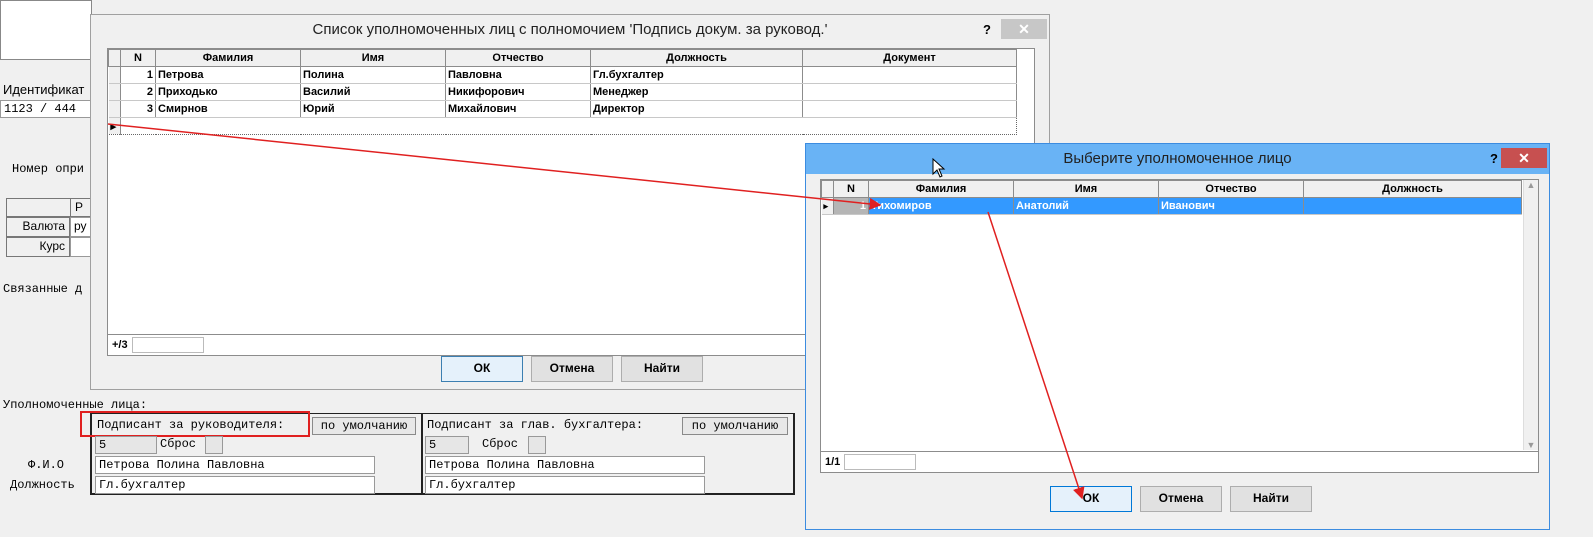 The width and height of the screenshot is (1593, 537). What do you see at coordinates (373, 109) in the screenshot?
I see `cell-firstname: Юрий` at bounding box center [373, 109].